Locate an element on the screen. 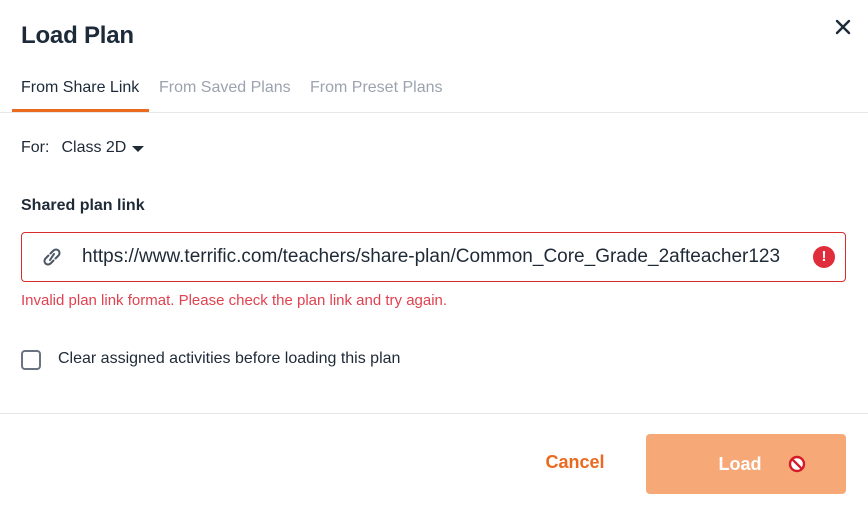 This screenshot has width=868, height=505. load-button: Load is located at coordinates (746, 464).